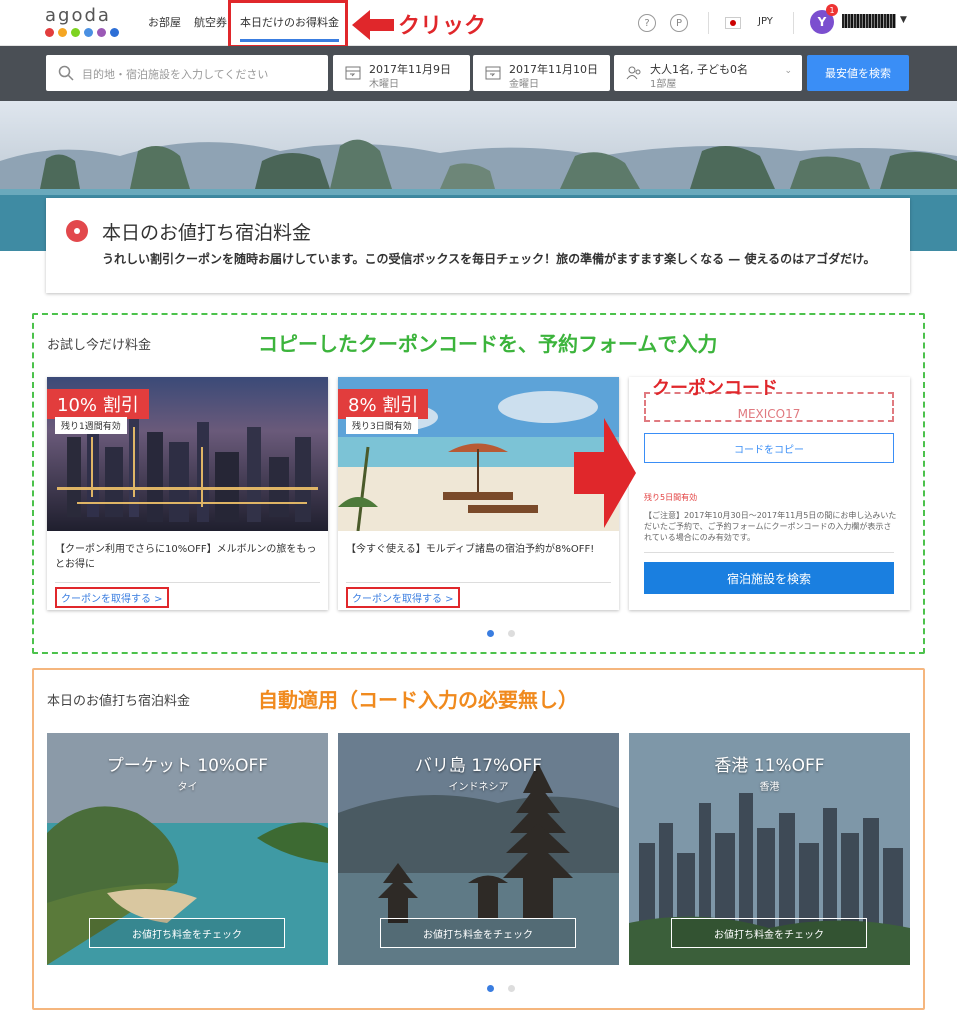  What do you see at coordinates (384, 84) in the screenshot?
I see `checkin-day: 木曜日` at bounding box center [384, 84].